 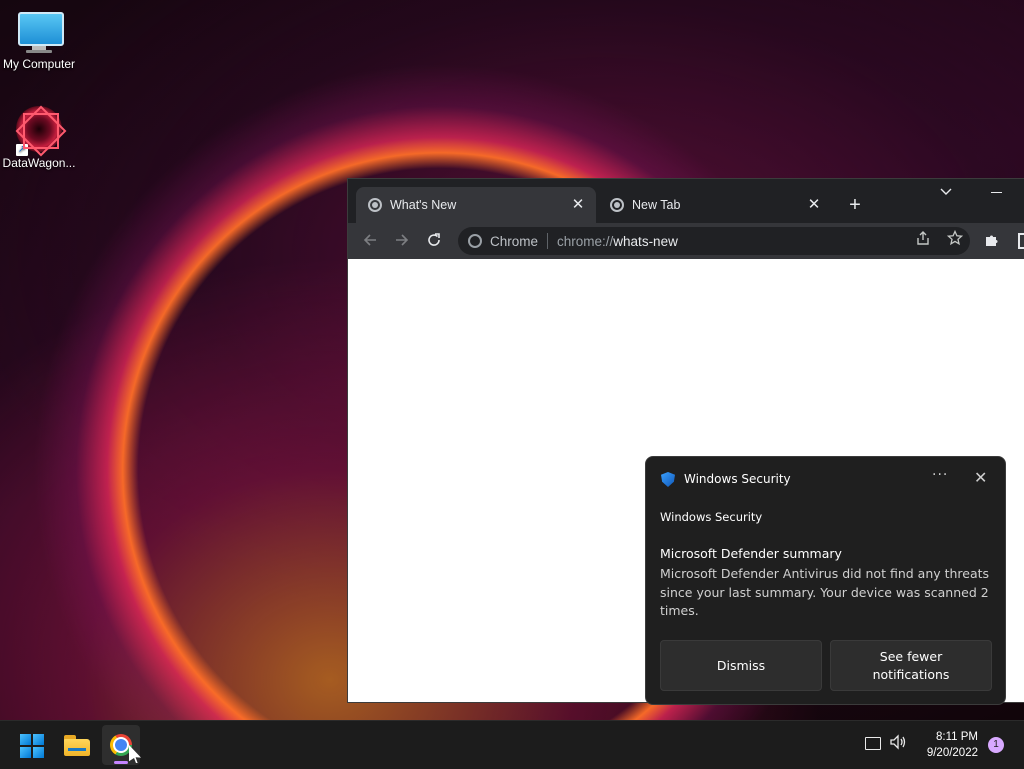 I want to click on new-tab-button: +, so click(x=855, y=205).